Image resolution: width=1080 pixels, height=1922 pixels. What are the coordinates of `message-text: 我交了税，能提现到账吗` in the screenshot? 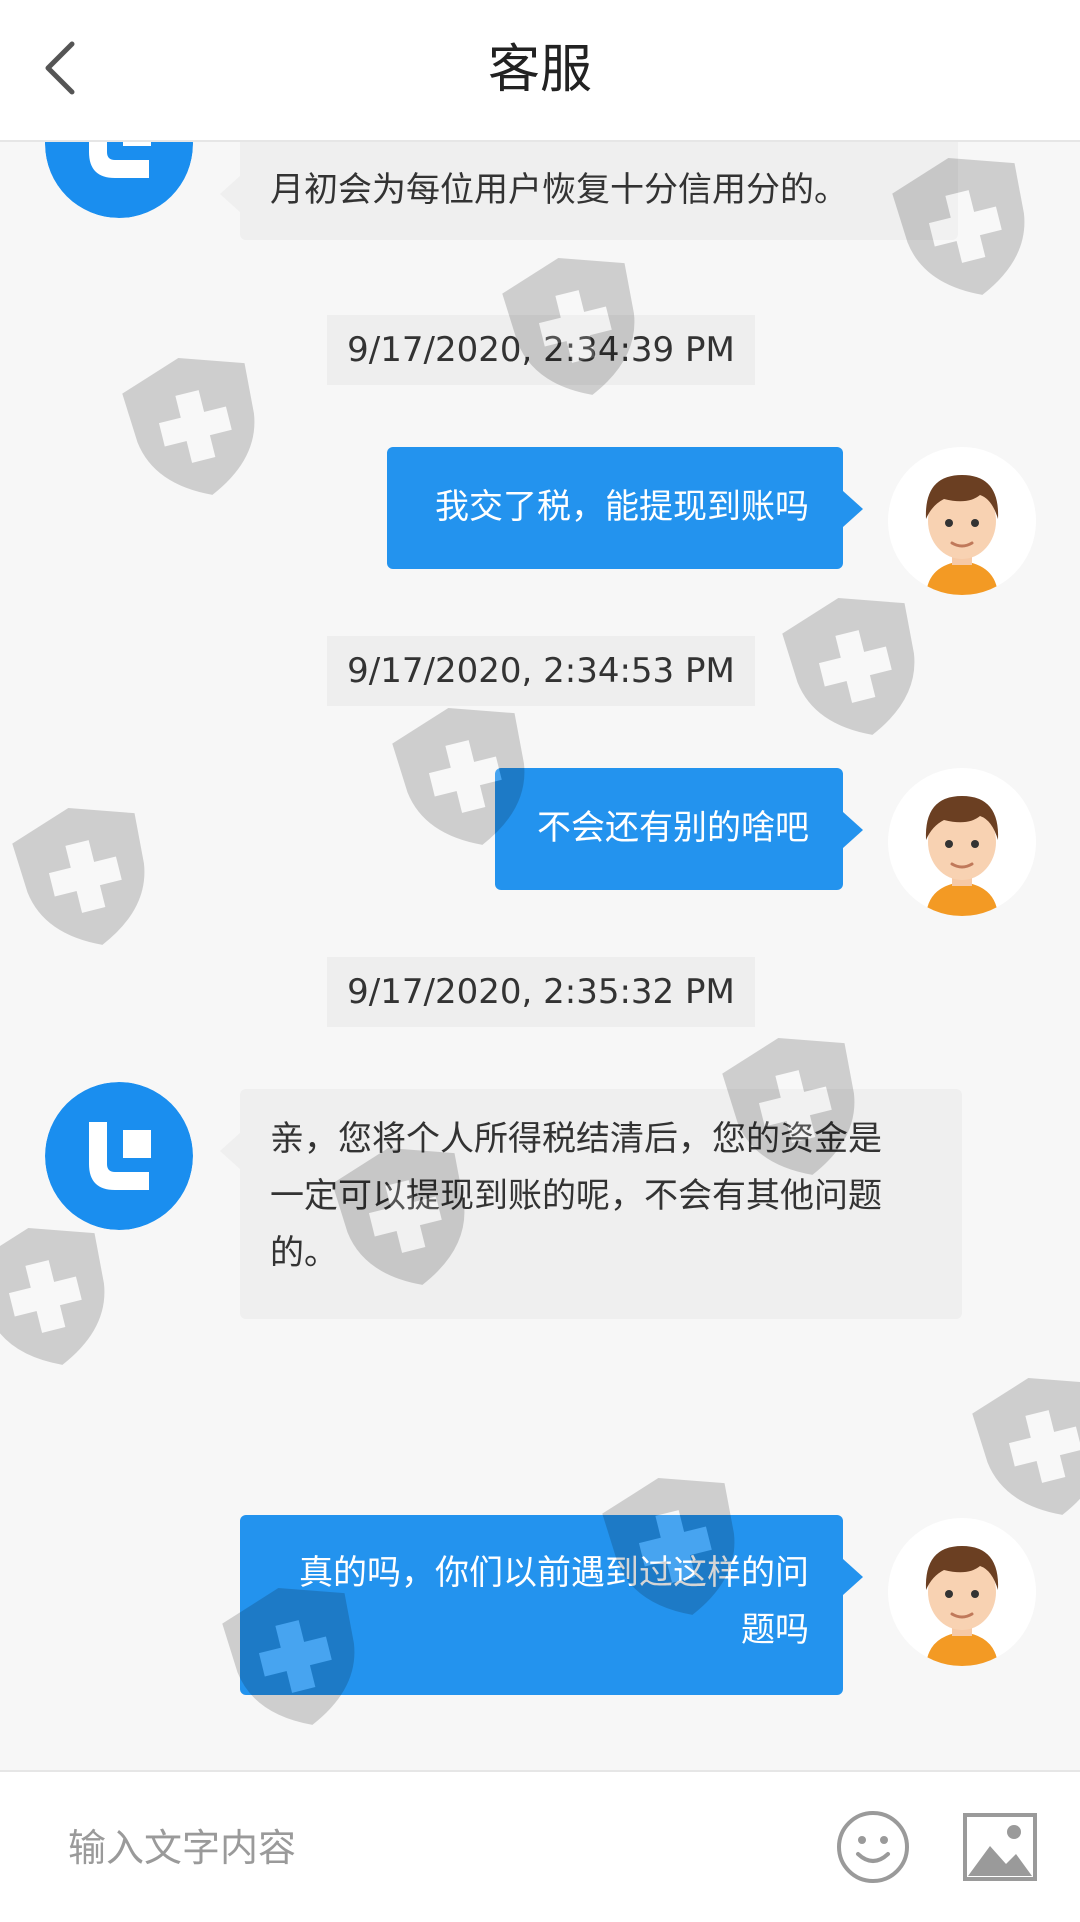 It's located at (622, 507).